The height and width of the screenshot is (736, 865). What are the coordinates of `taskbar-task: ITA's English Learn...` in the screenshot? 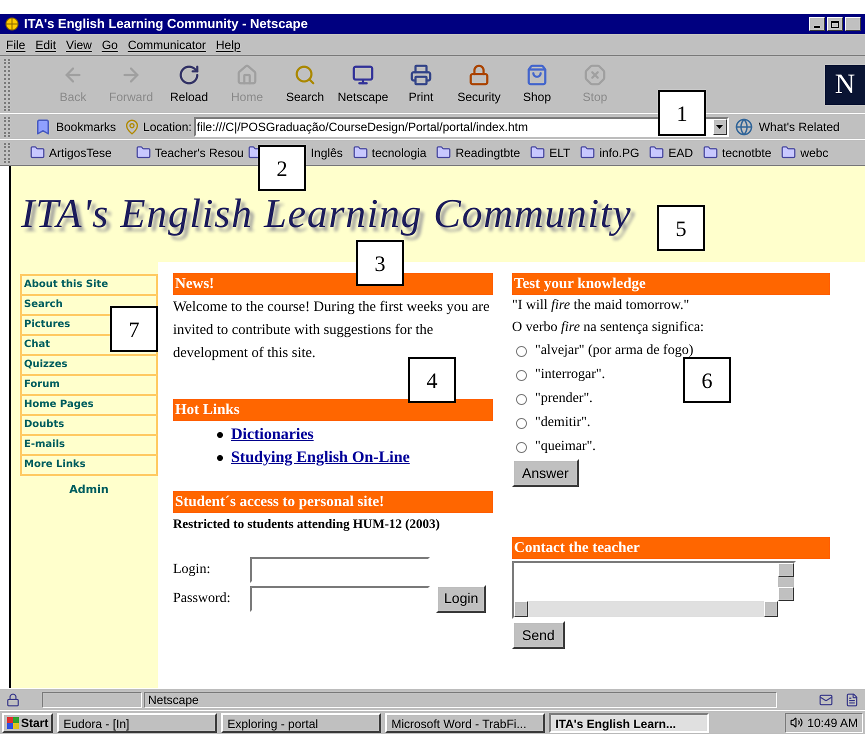 It's located at (629, 722).